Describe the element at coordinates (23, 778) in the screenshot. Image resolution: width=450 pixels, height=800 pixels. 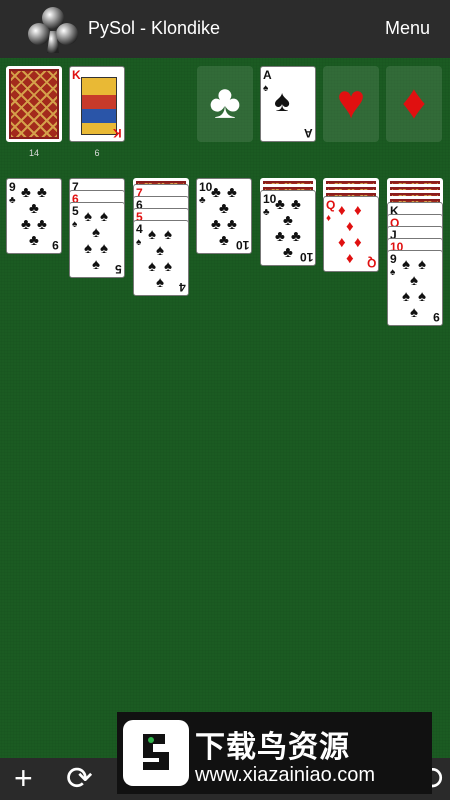
I see `new-game-icon: +` at that location.